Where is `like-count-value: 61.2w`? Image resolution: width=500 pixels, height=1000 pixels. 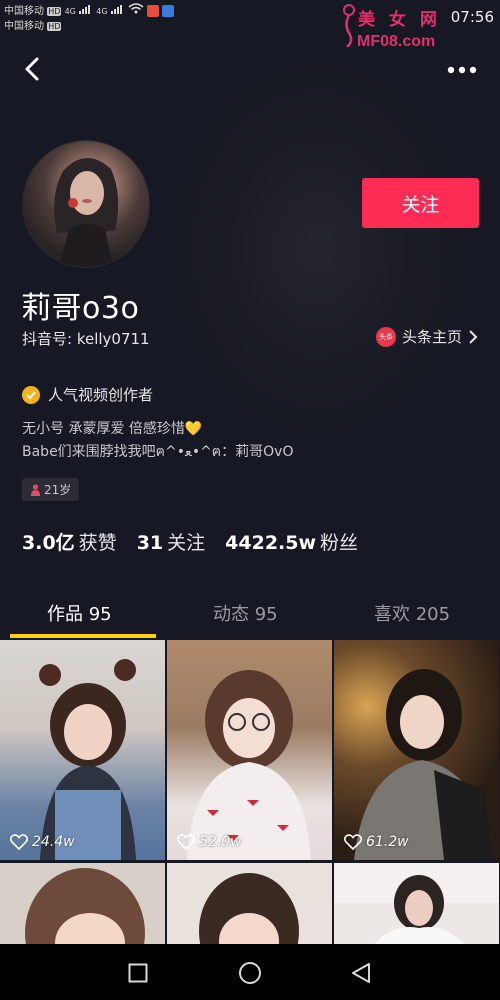
like-count-value: 61.2w is located at coordinates (387, 842).